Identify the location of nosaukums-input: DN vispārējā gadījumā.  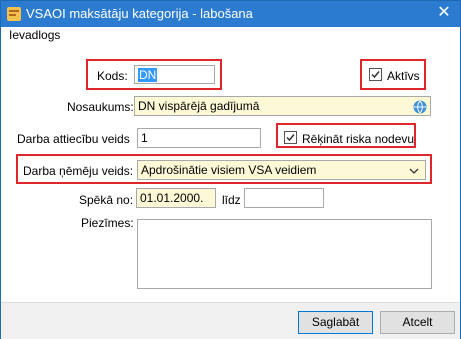
(282, 106).